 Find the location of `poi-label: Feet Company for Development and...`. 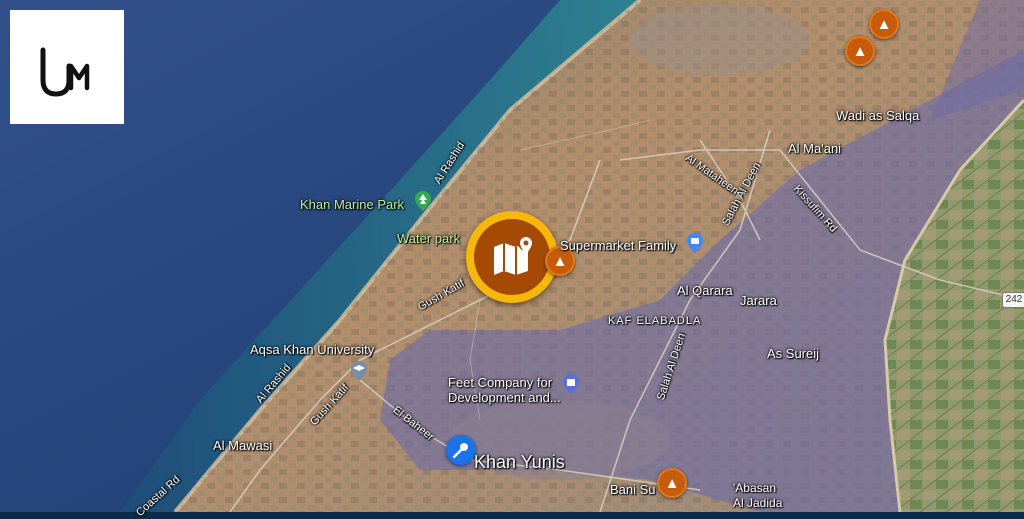

poi-label: Feet Company for Development and... is located at coordinates (504, 390).